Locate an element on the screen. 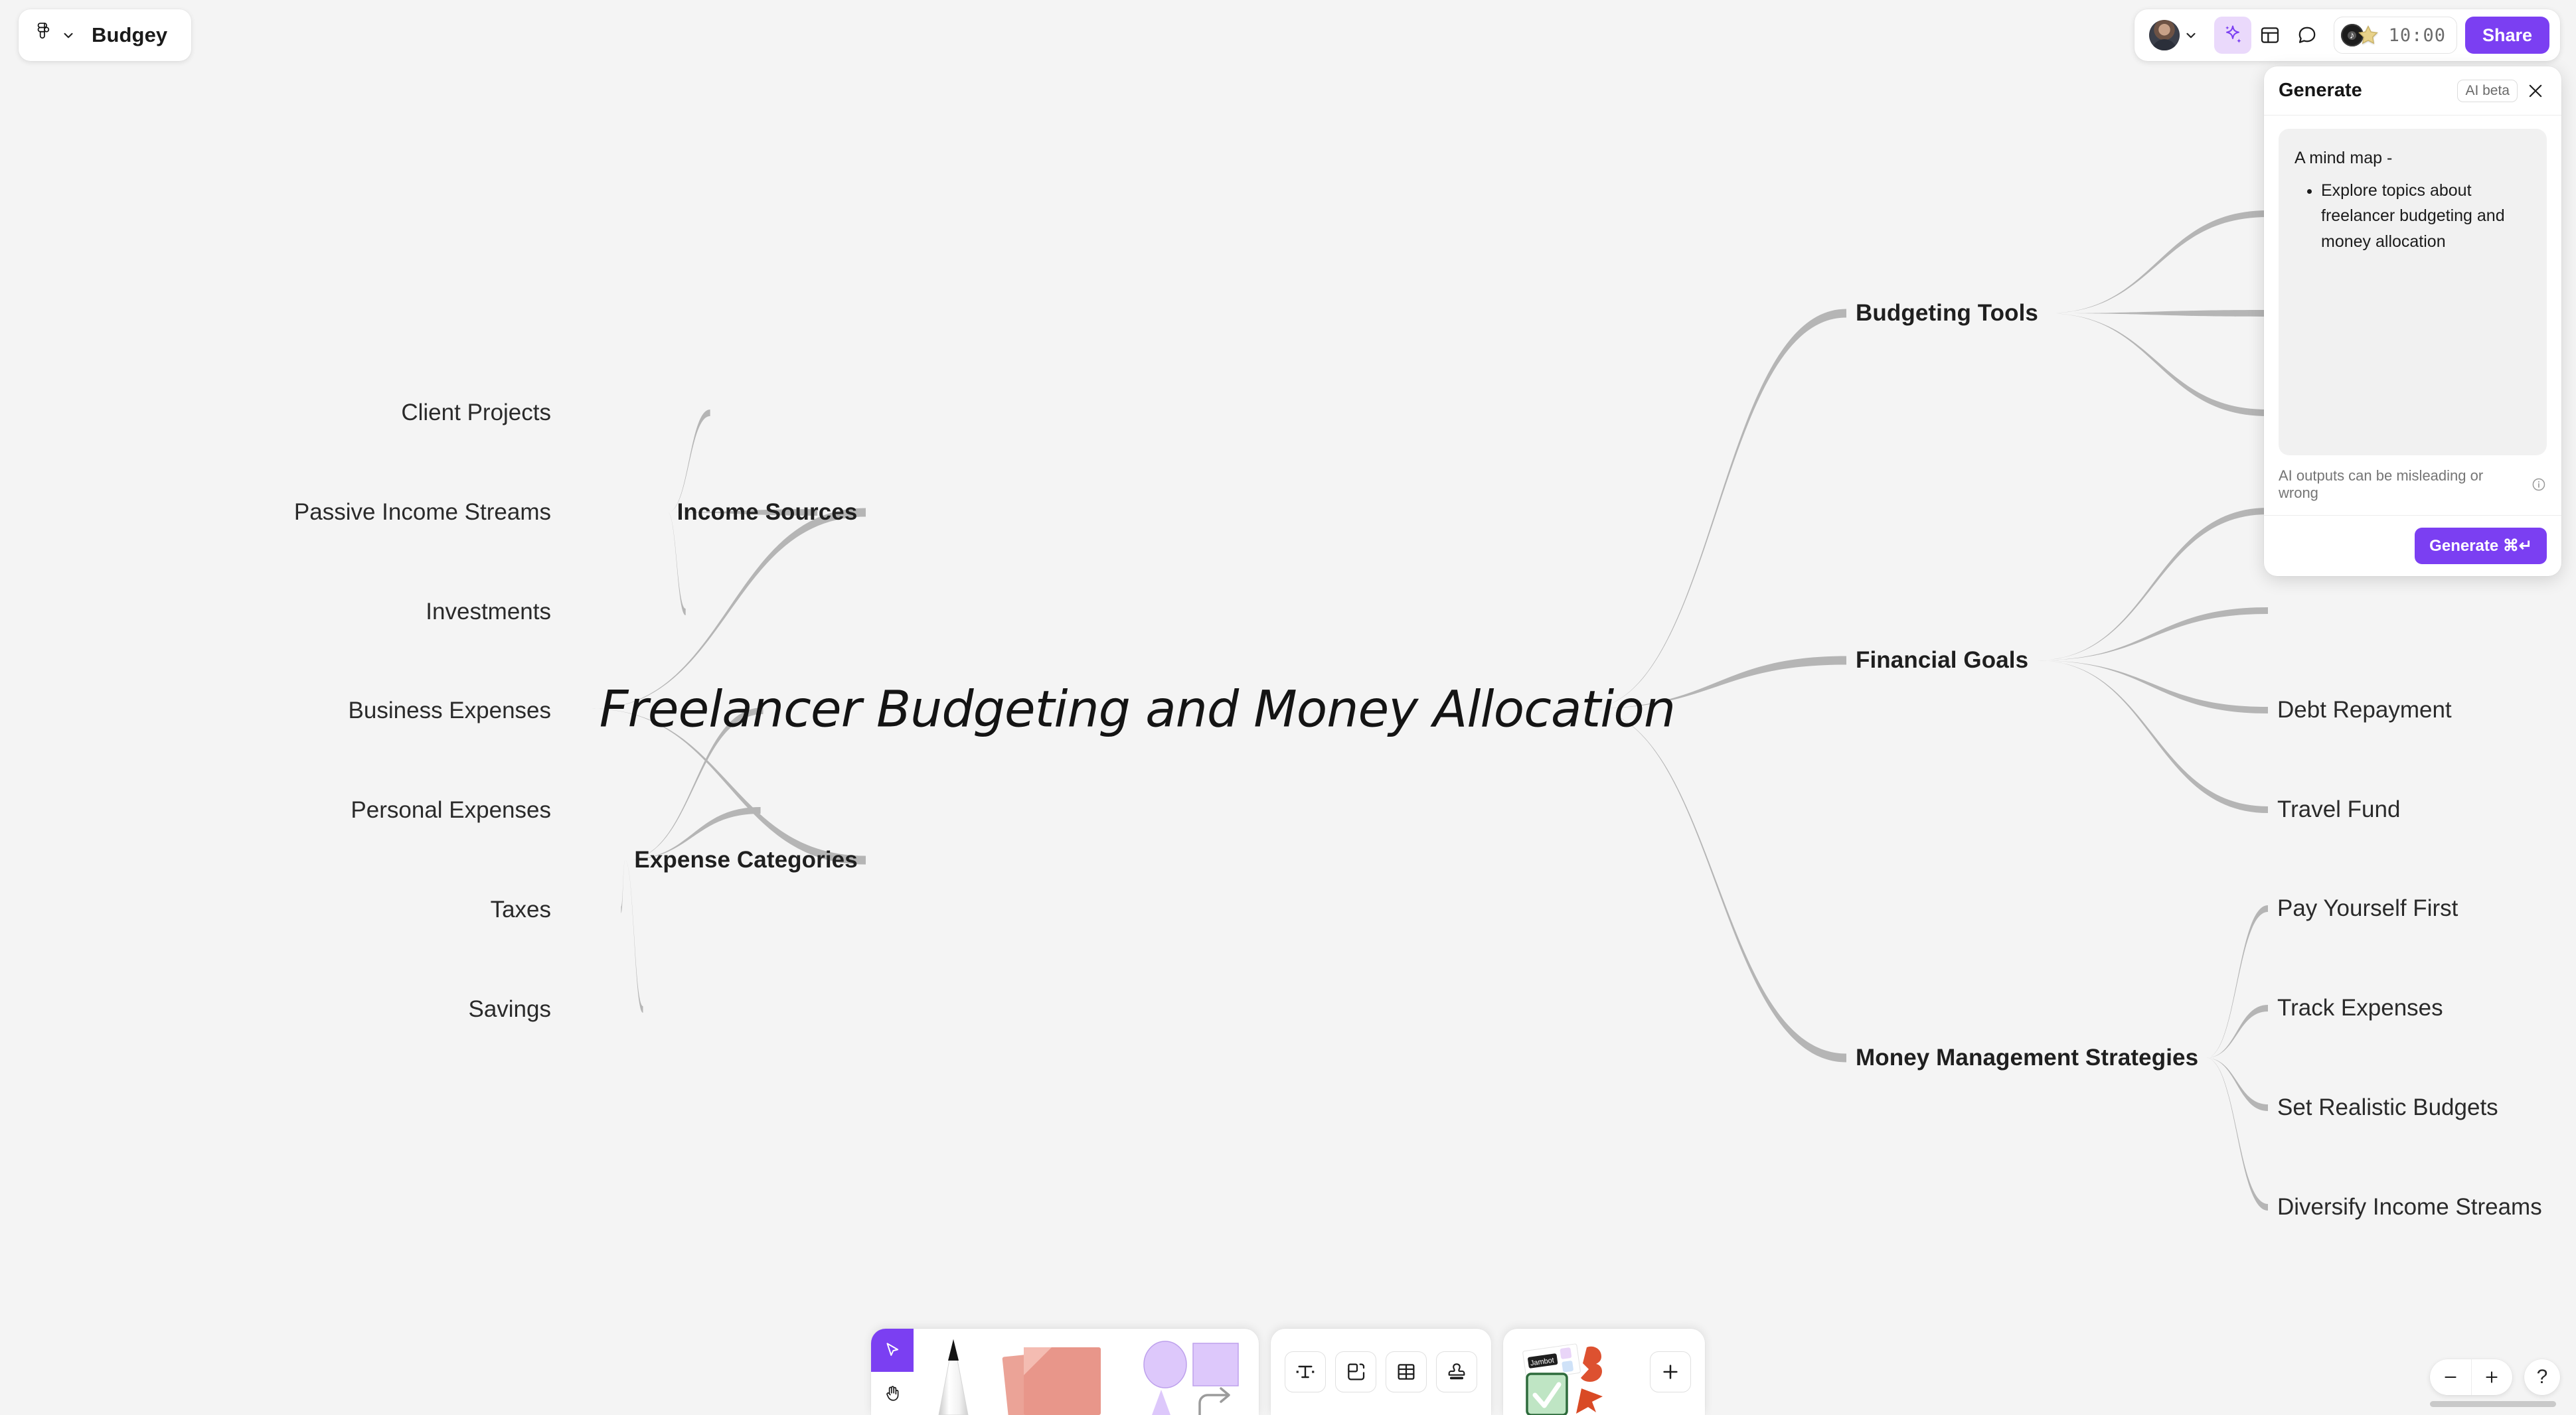 The width and height of the screenshot is (2576, 1415). scrollbar is located at coordinates (2493, 1404).